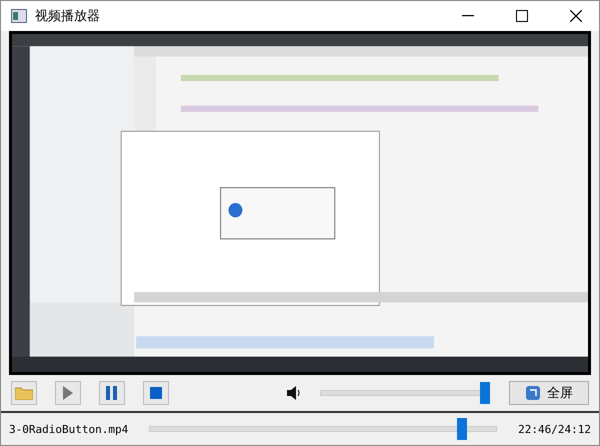  I want to click on progress-slider, so click(323, 429).